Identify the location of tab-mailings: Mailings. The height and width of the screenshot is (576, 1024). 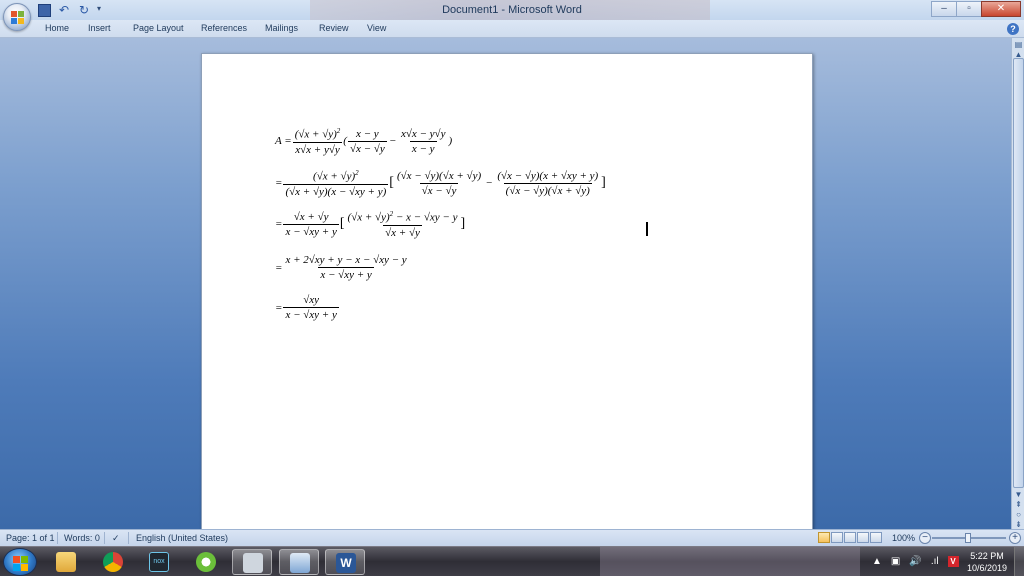
(281, 28).